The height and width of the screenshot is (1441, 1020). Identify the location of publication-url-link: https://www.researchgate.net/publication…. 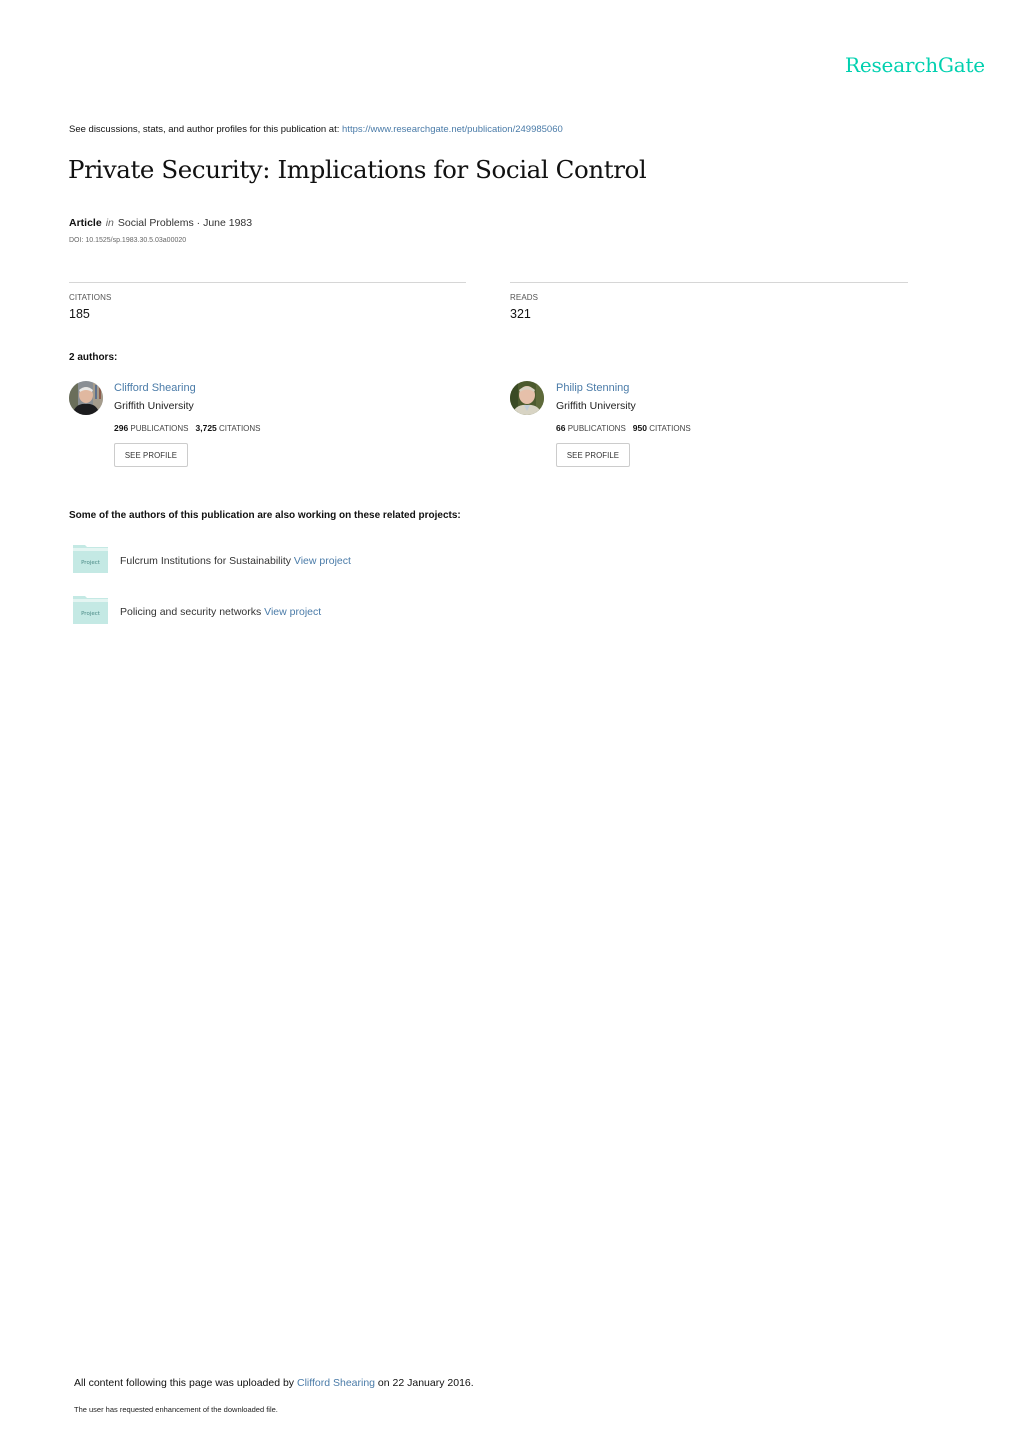
(452, 129).